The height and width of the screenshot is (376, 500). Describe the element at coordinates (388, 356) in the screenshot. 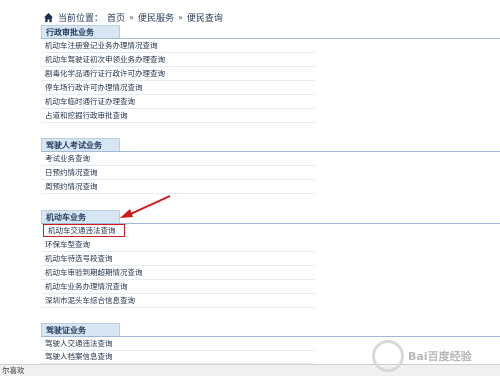

I see `watermark-logo-icon` at that location.